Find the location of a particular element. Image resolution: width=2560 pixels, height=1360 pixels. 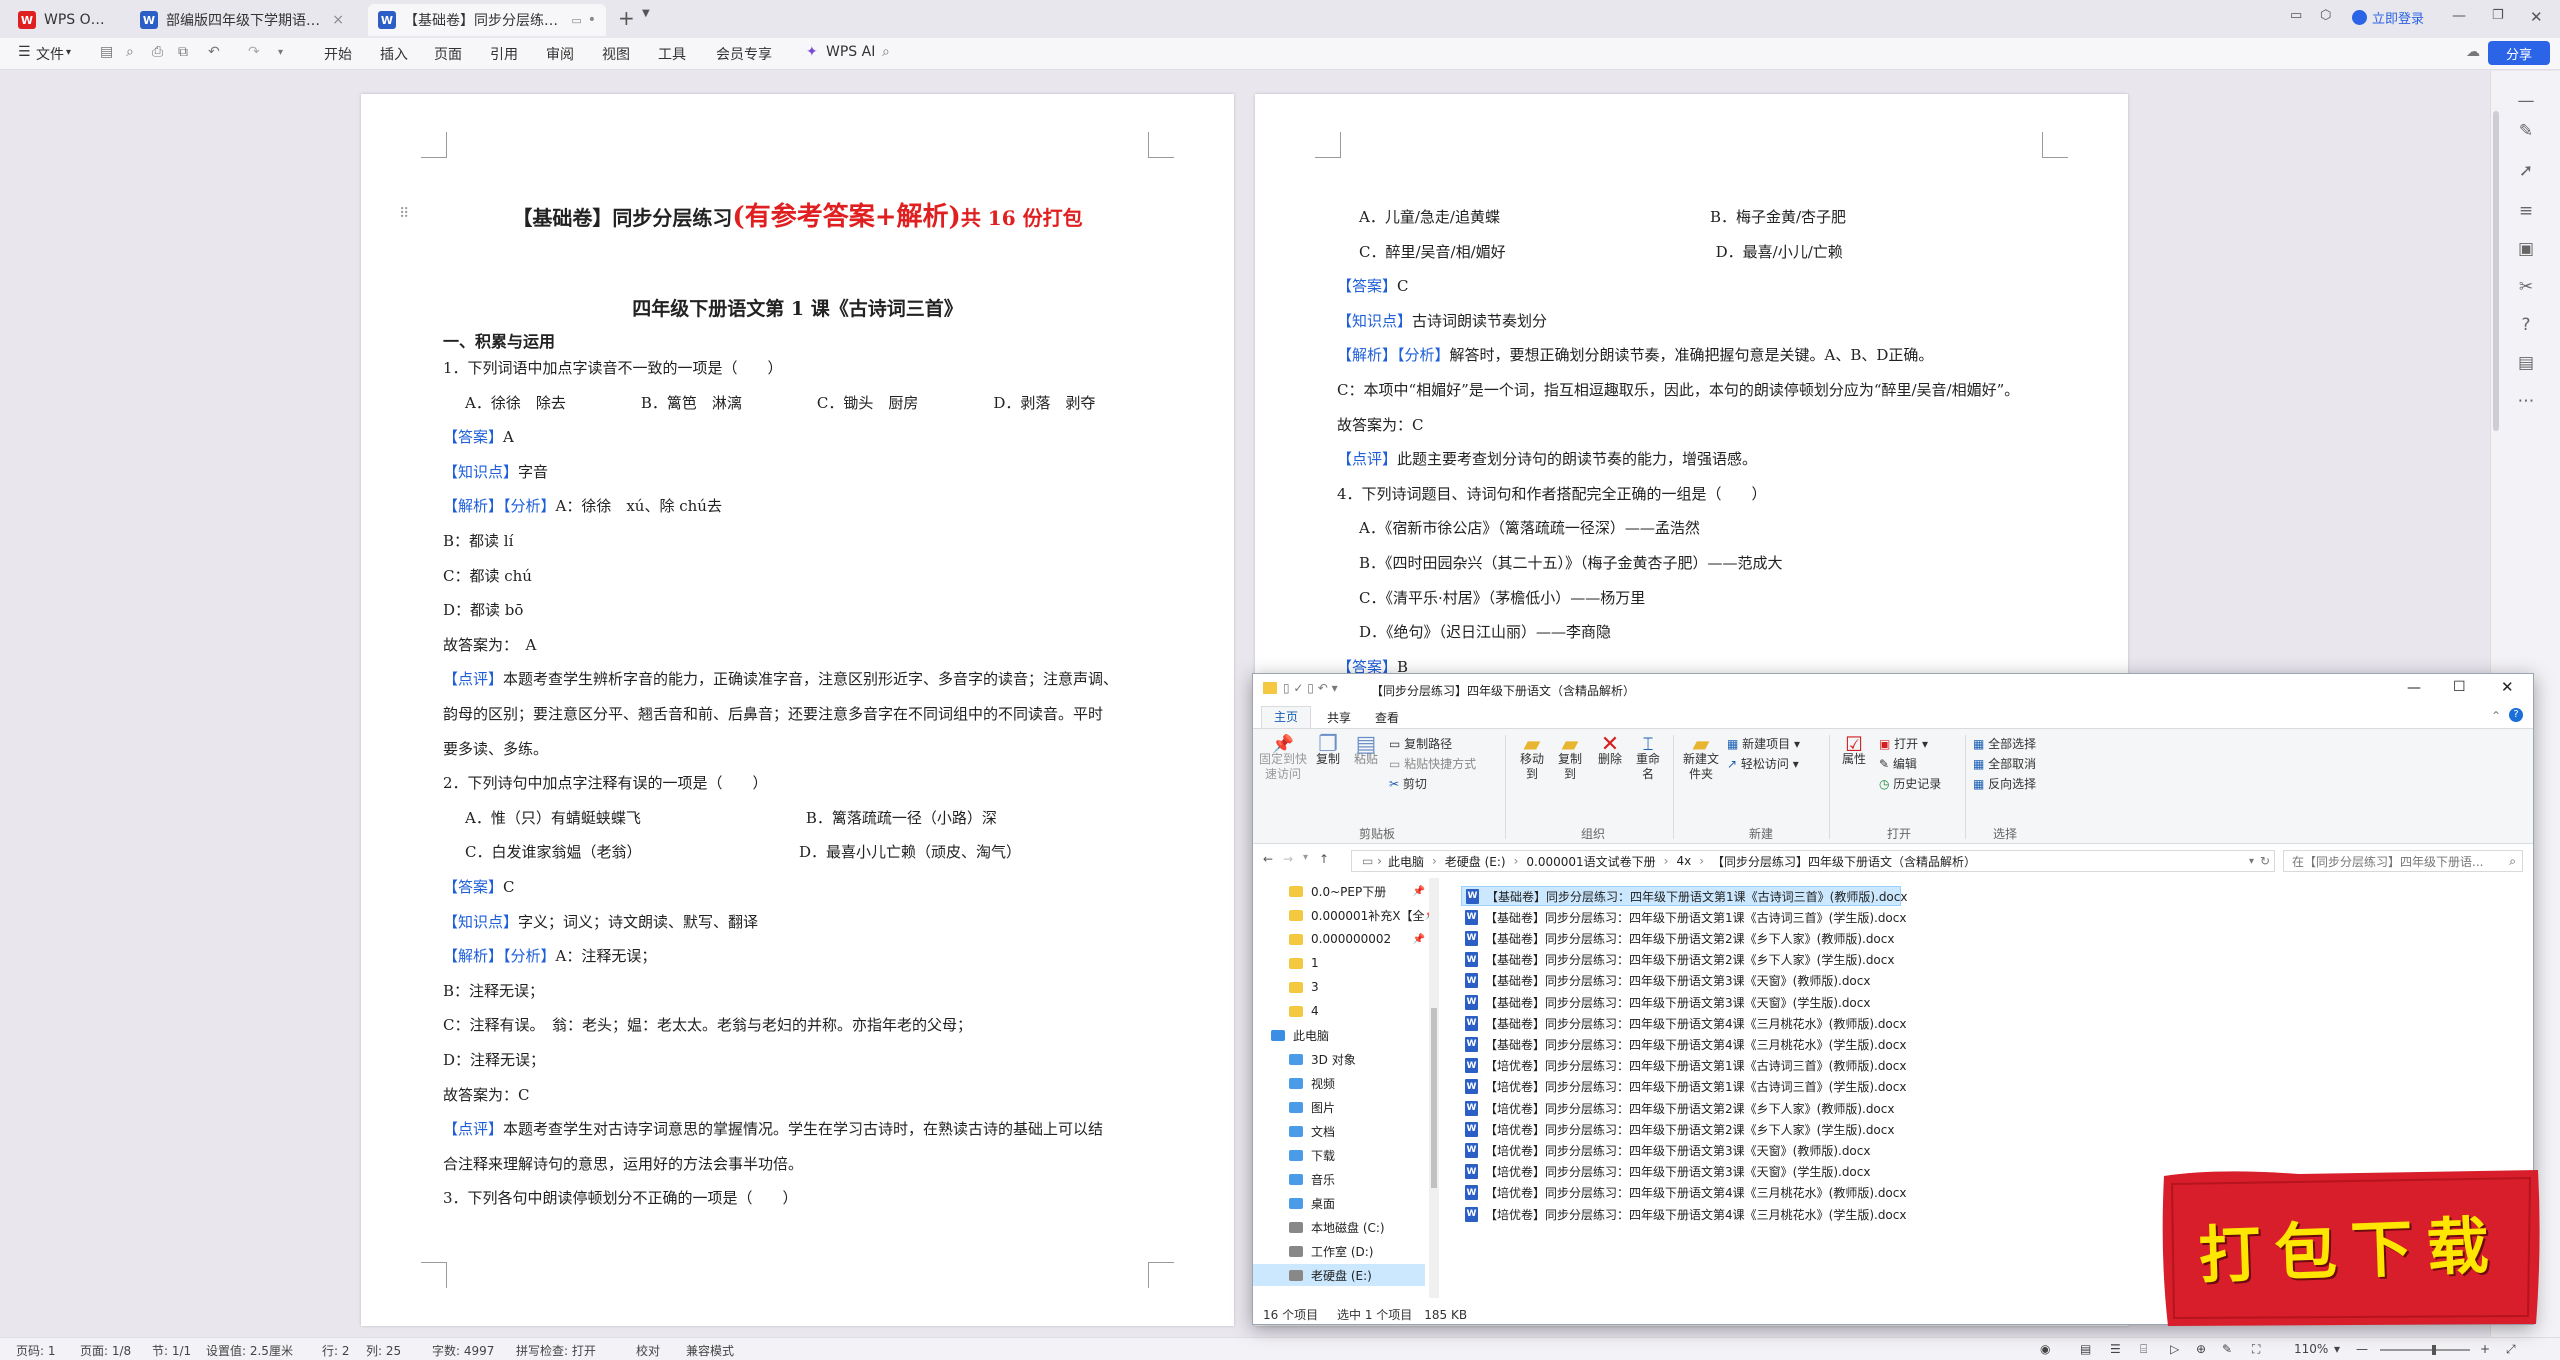

zoom-slider-thumb is located at coordinates (2434, 1350).